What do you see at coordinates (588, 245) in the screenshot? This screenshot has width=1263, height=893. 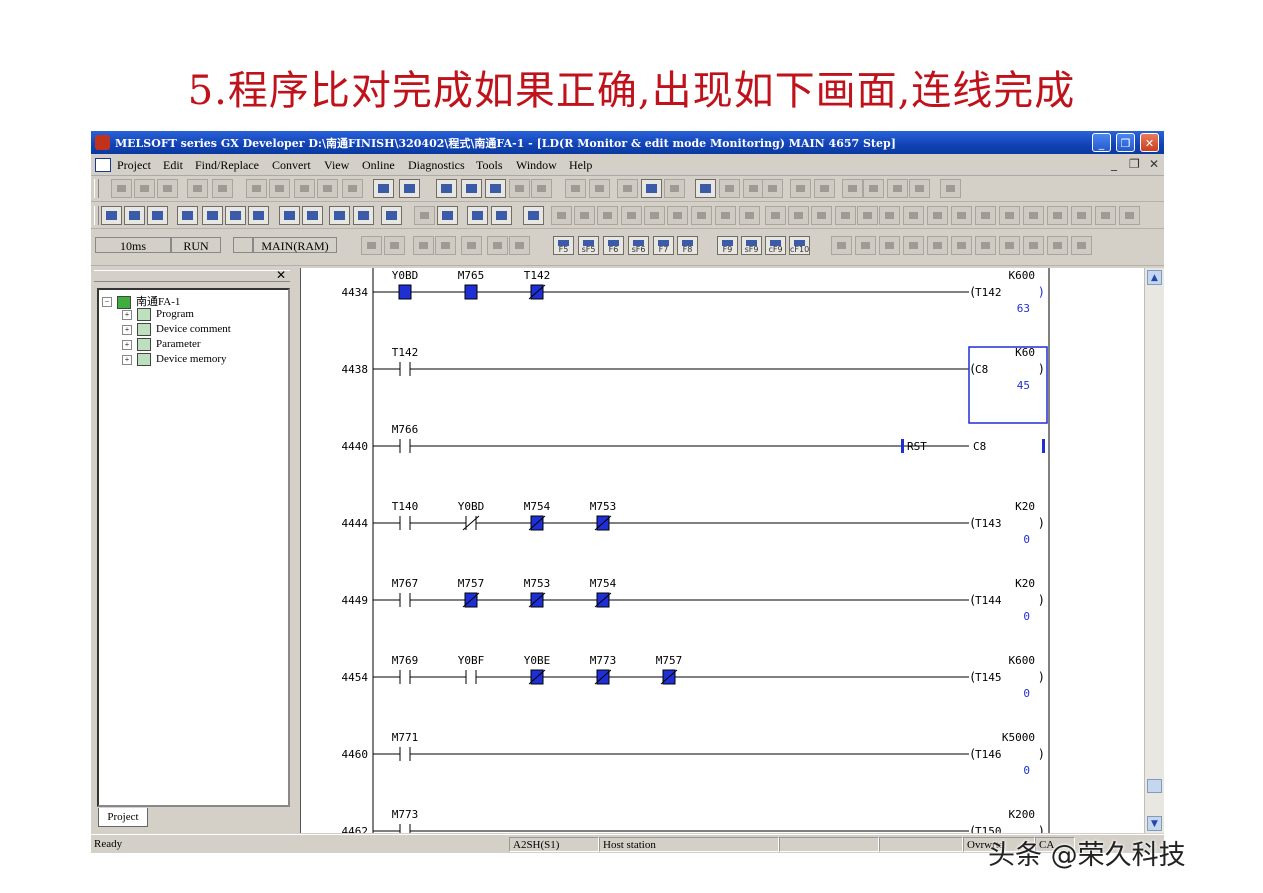 I see `ladder-key-button: sF5` at bounding box center [588, 245].